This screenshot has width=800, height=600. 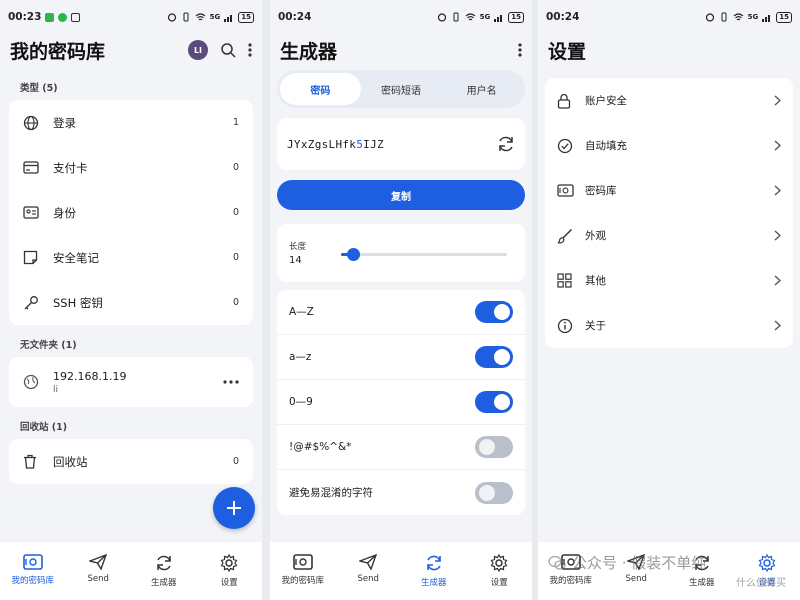 I want to click on toggle-uppercase, so click(x=494, y=312).